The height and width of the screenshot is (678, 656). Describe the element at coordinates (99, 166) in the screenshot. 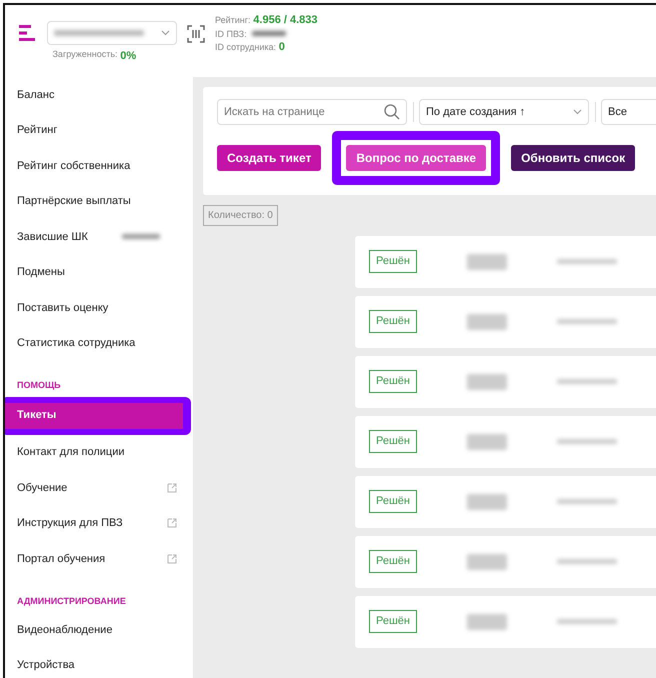

I see `sidebar-item: Рейтинг собственника` at that location.